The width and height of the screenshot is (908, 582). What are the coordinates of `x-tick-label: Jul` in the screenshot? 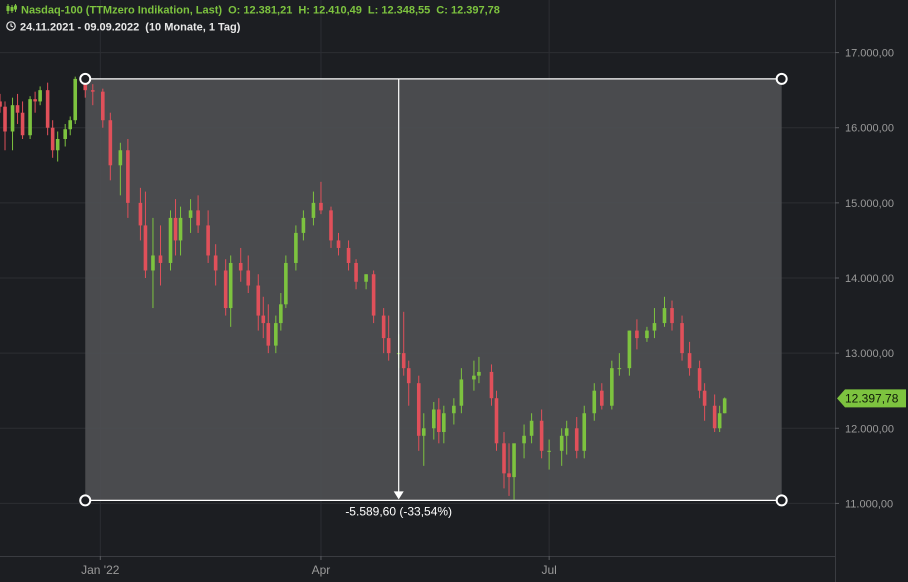 It's located at (548, 570).